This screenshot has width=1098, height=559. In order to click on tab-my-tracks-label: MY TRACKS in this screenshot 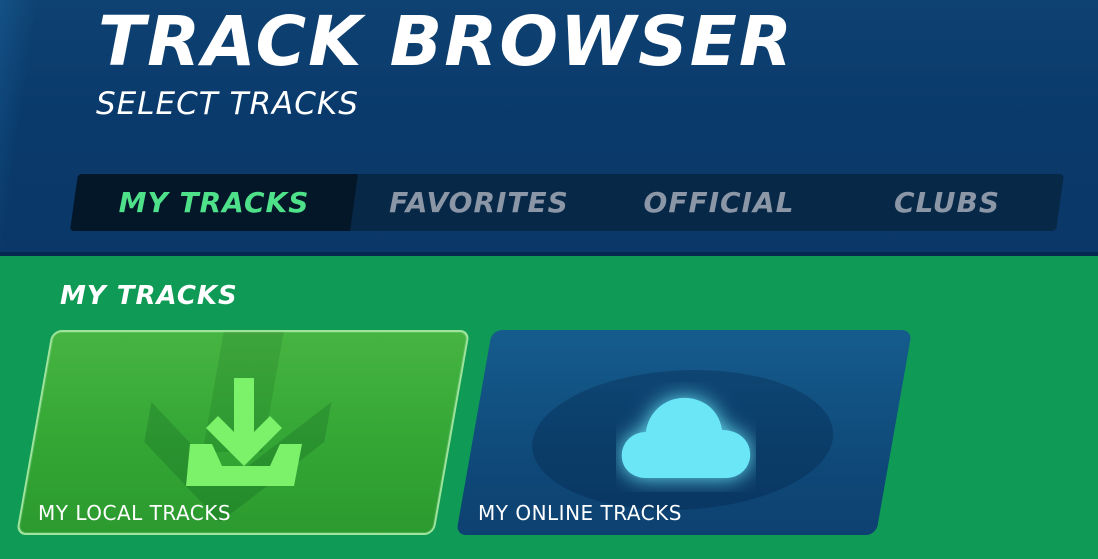, I will do `click(214, 202)`.